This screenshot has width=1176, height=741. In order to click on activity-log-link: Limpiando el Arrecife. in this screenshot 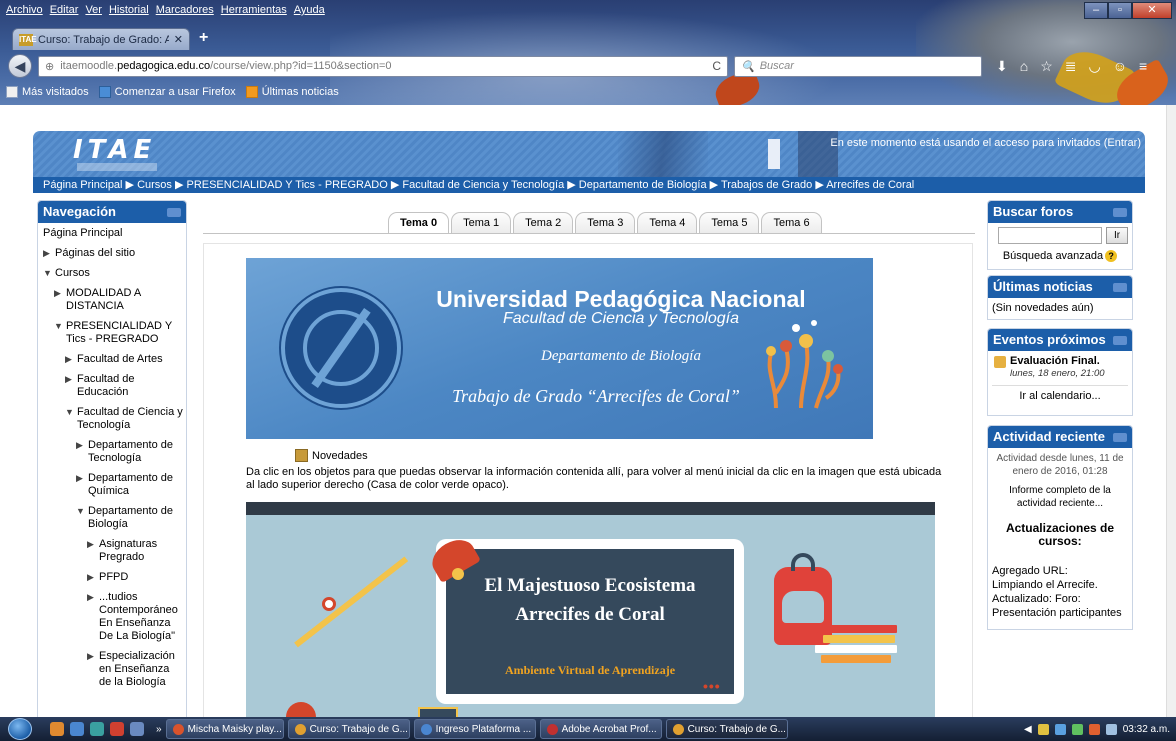, I will do `click(1061, 585)`.